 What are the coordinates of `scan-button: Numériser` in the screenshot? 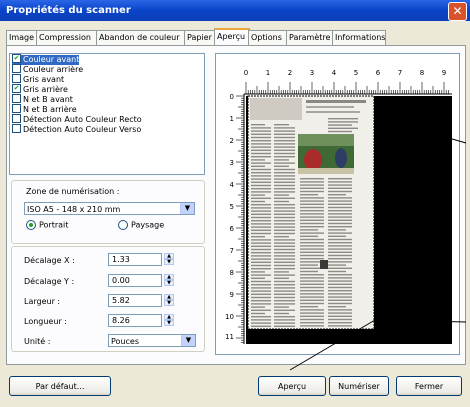 It's located at (359, 386).